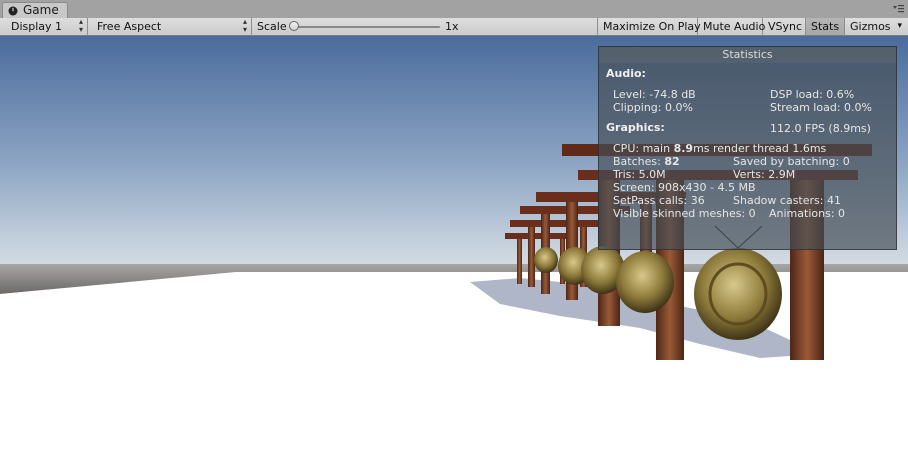 The width and height of the screenshot is (908, 466). What do you see at coordinates (684, 187) in the screenshot?
I see `screen-readout: Screen: 908x430 - 4.5 MB` at bounding box center [684, 187].